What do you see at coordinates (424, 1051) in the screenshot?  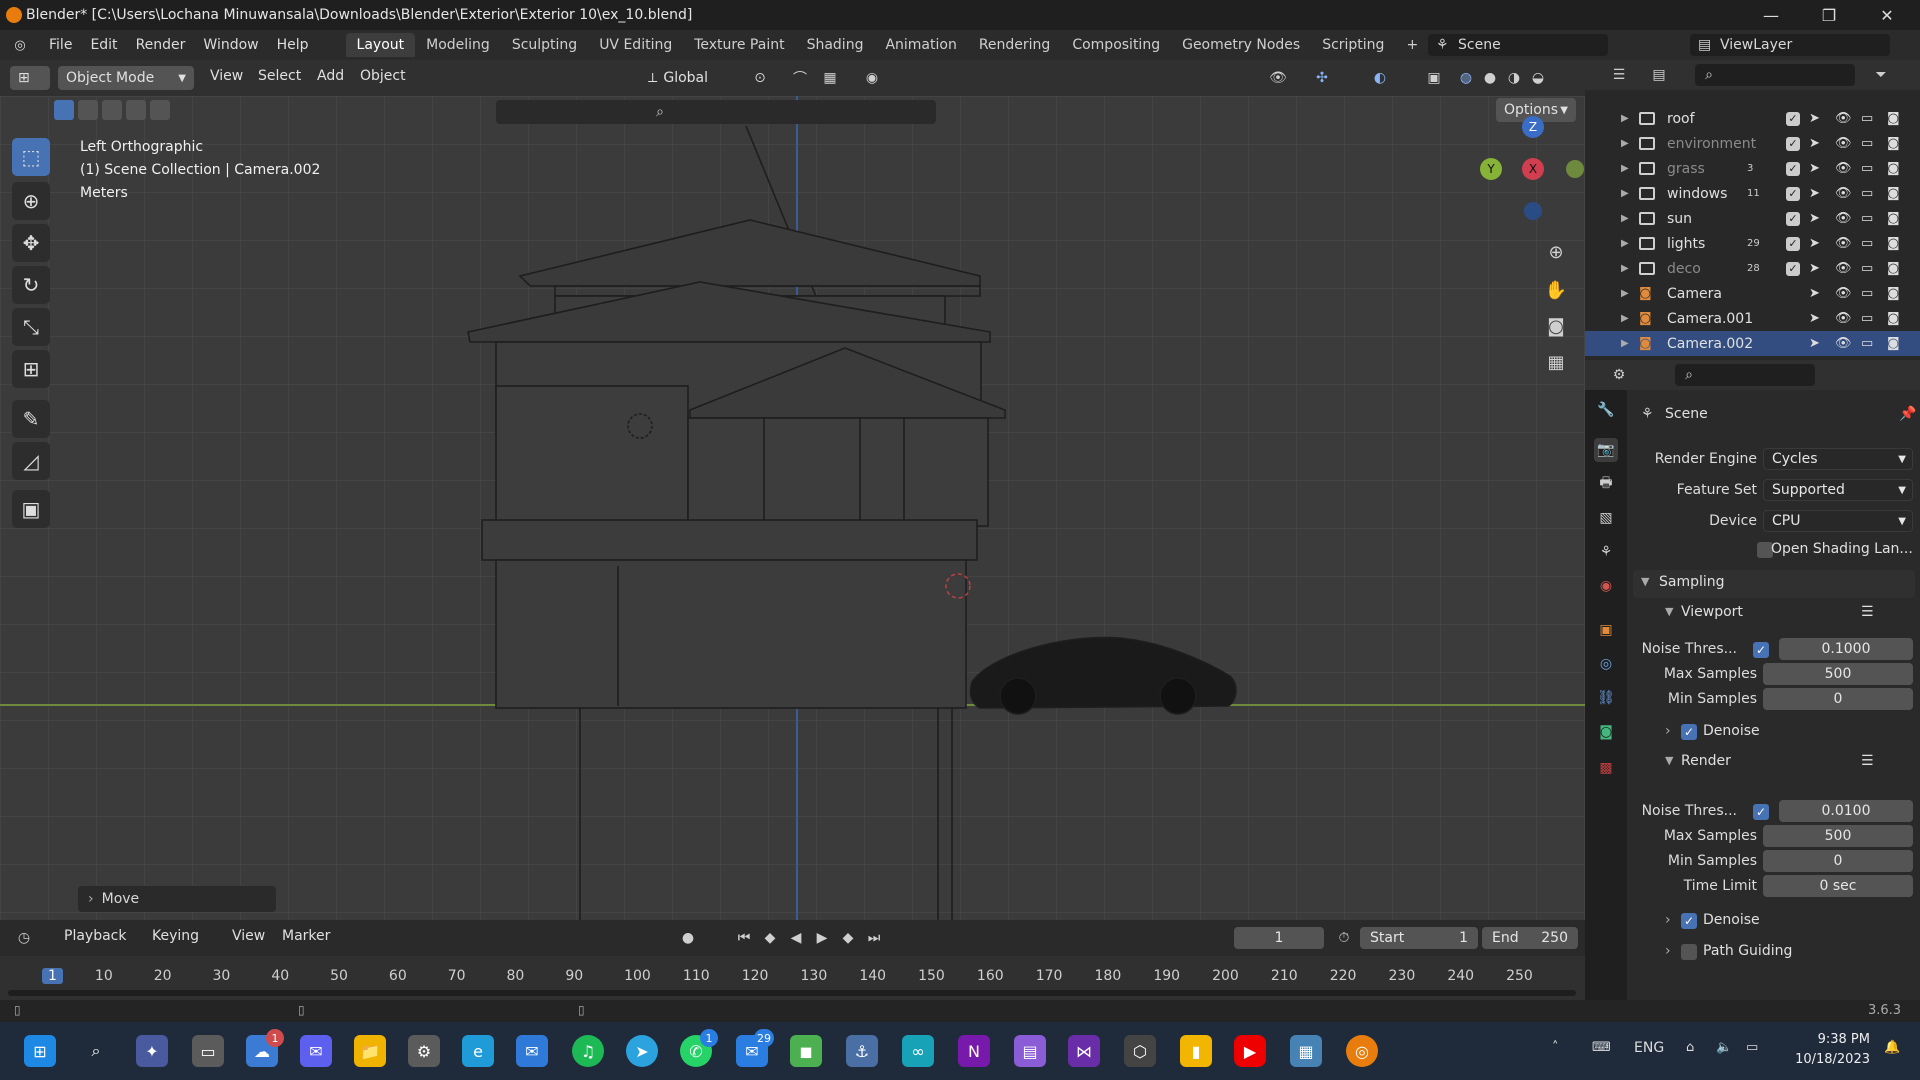 I see `settings-icon: ⚙` at bounding box center [424, 1051].